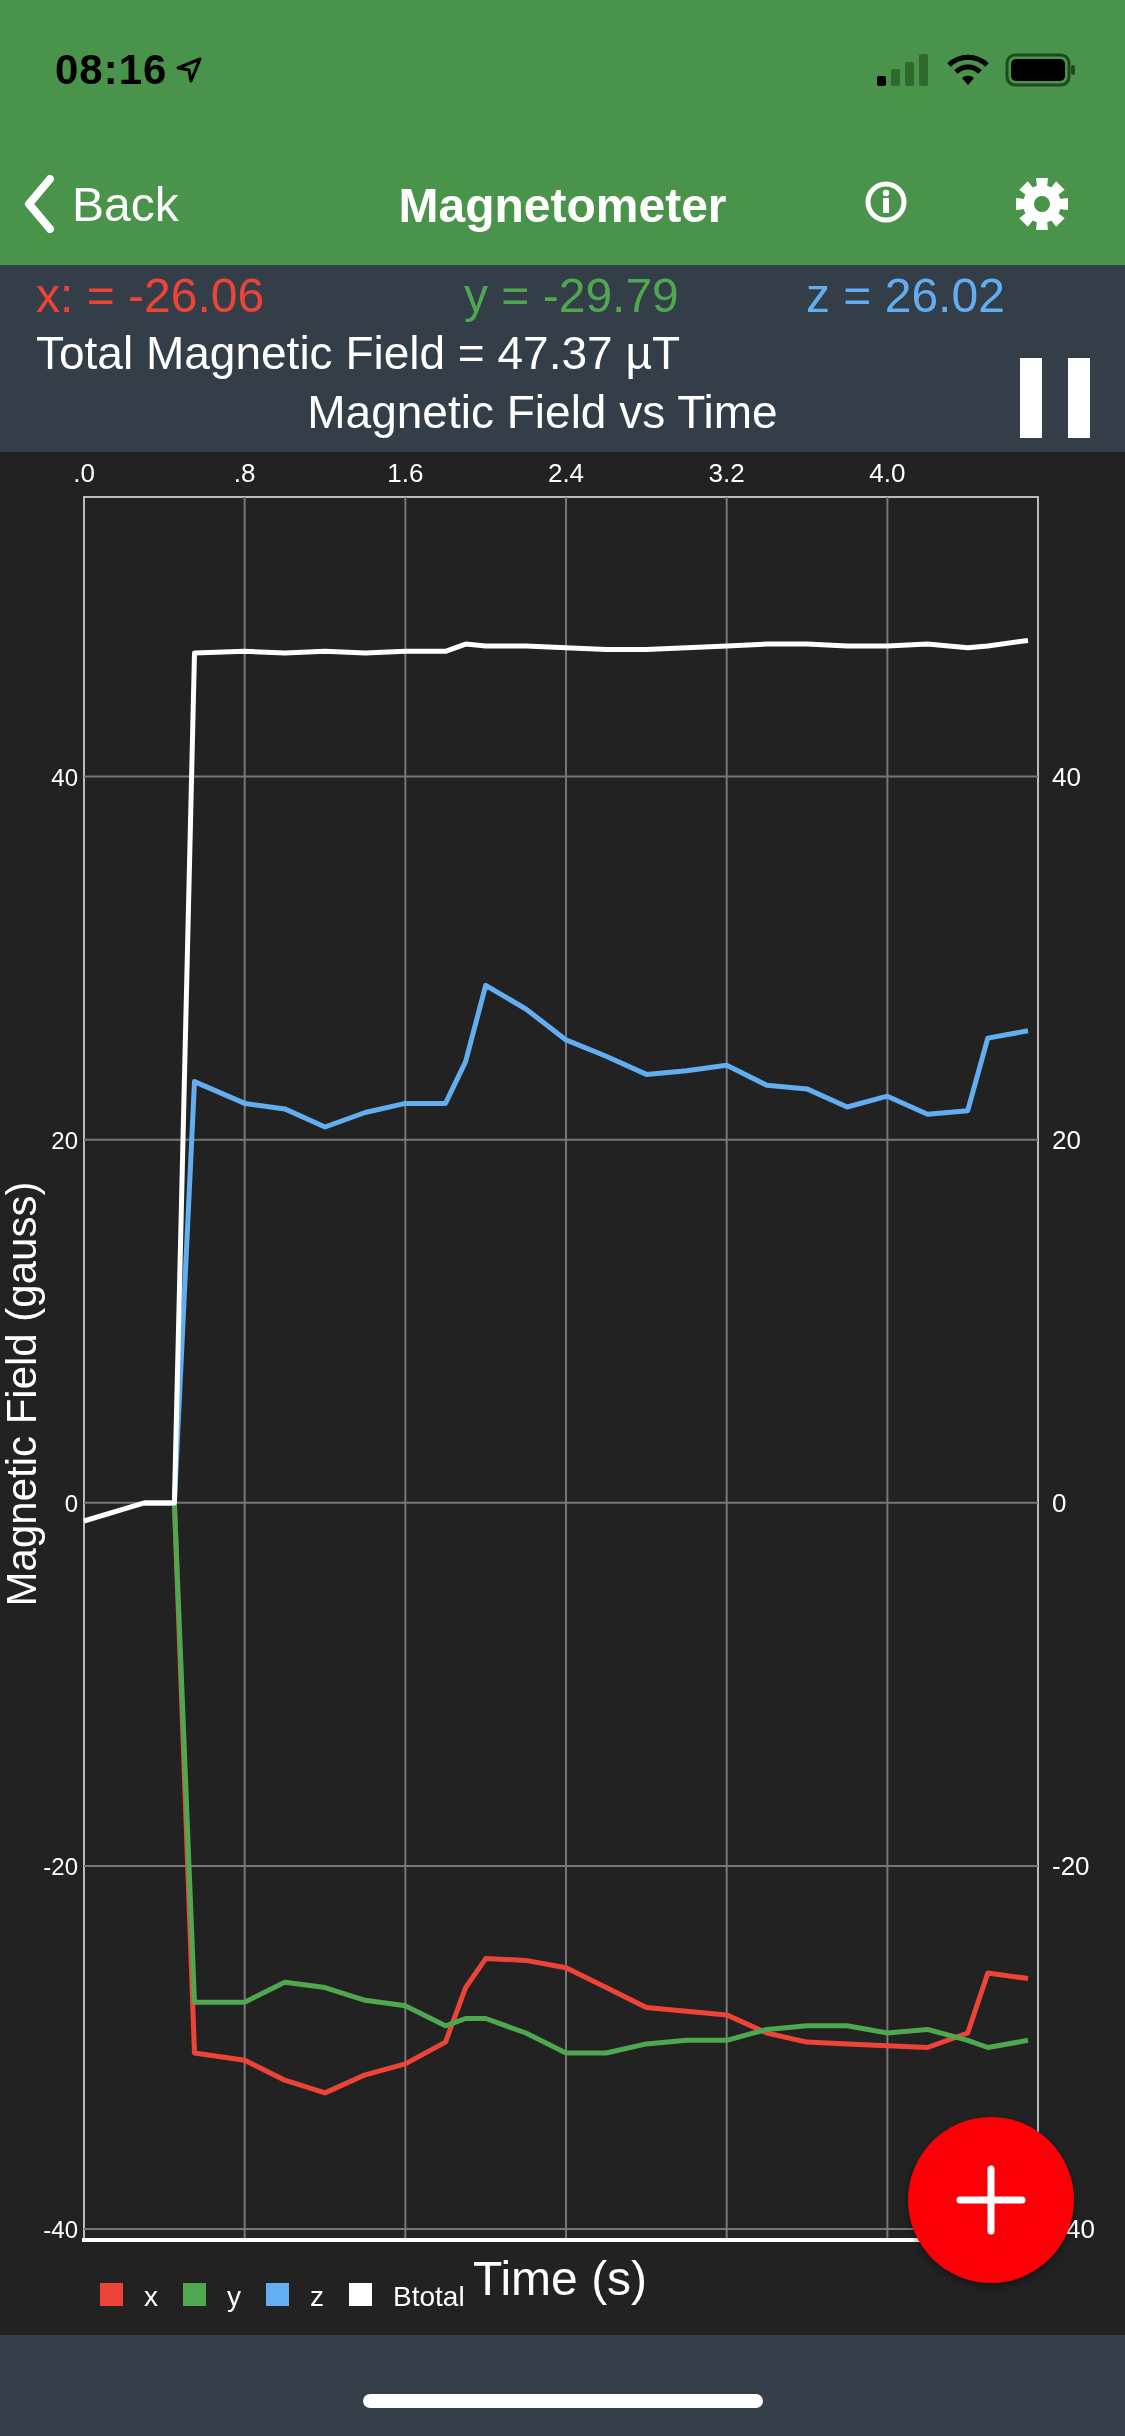 This screenshot has width=1125, height=2436. Describe the element at coordinates (1042, 204) in the screenshot. I see `settings-button` at that location.